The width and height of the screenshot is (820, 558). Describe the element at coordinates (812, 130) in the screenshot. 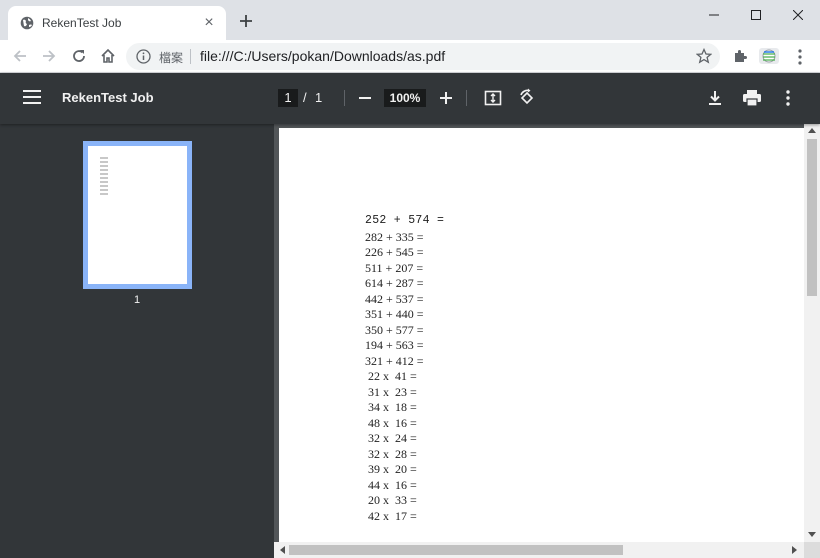

I see `scroll-up-arrow` at that location.